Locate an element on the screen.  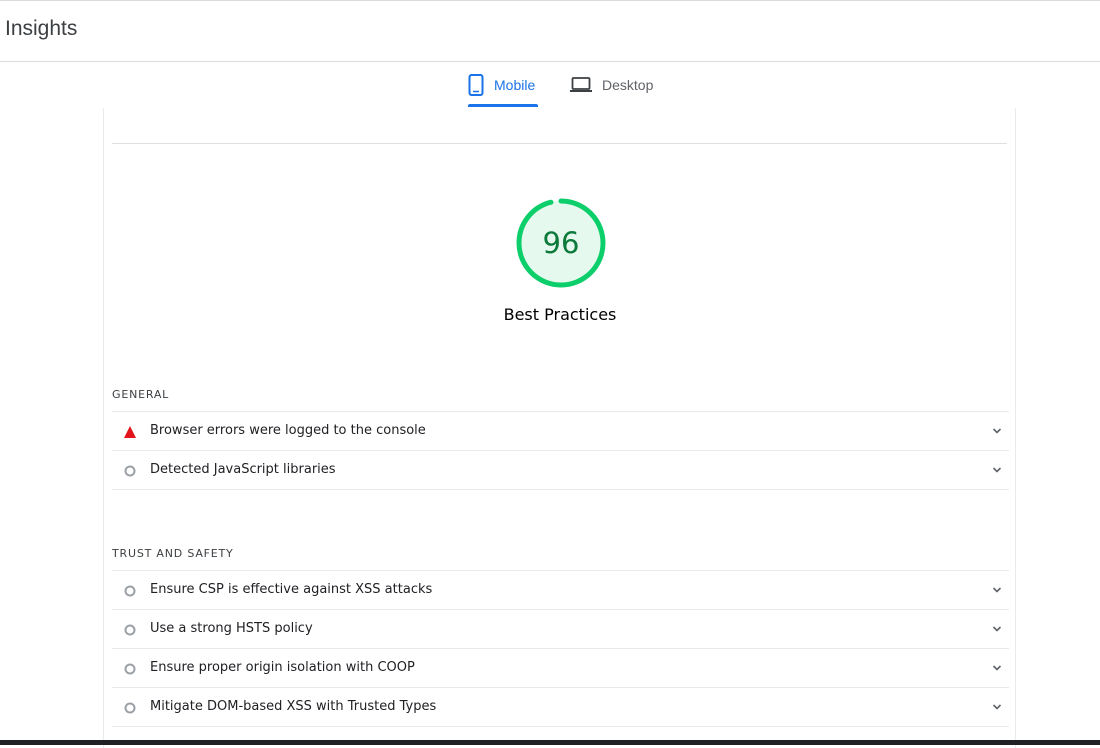
top-bar: Insights is located at coordinates (550, 31).